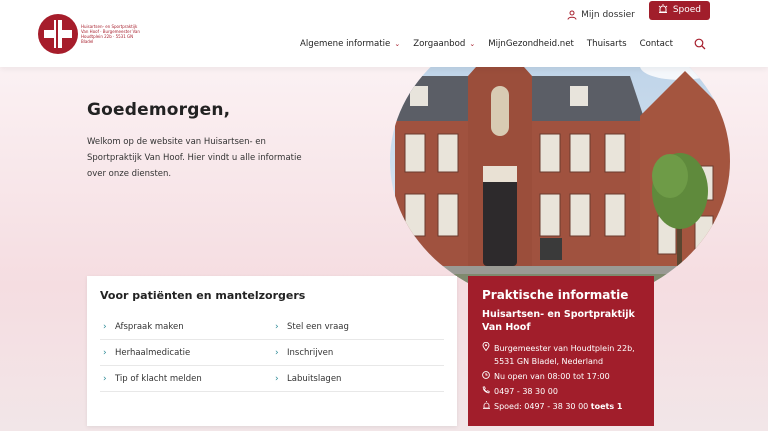 The height and width of the screenshot is (431, 768). I want to click on nav-item-thuisarts: Thuisarts, so click(607, 44).